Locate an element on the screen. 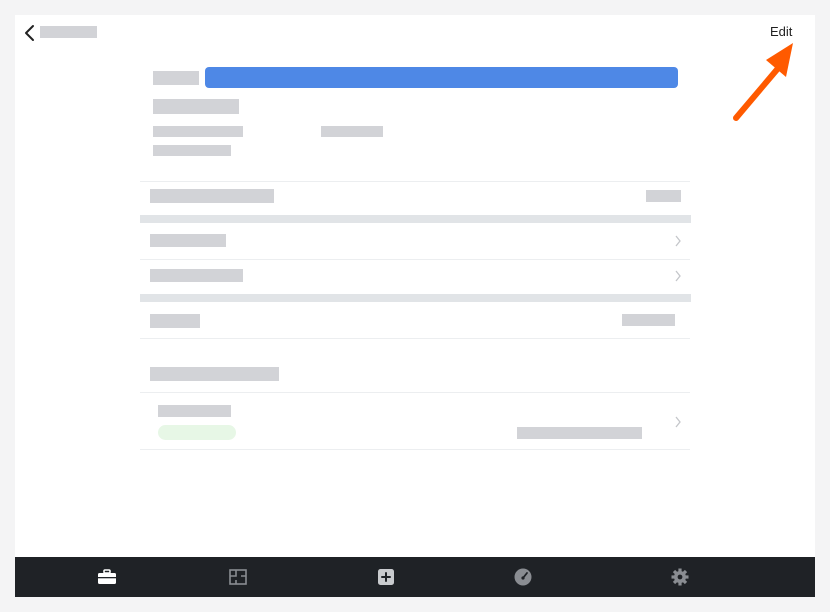  item-meta-placeholder is located at coordinates (579, 433).